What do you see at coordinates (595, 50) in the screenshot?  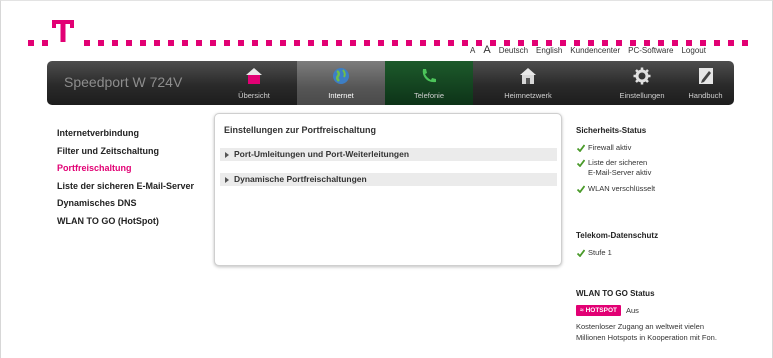 I see `kundencenter-link: Kundencenter` at bounding box center [595, 50].